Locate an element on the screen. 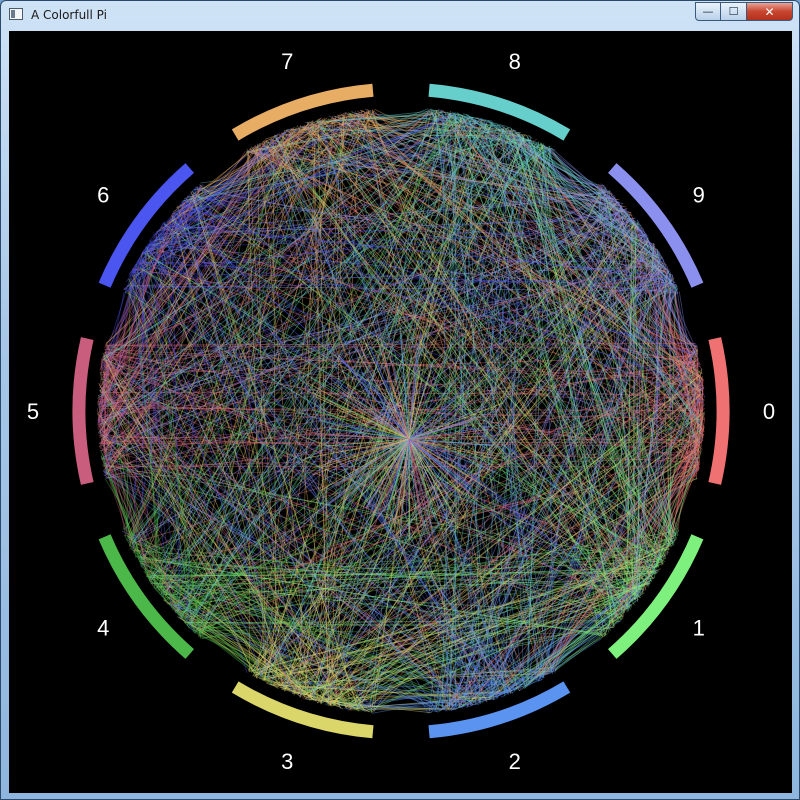  minimize-button: — is located at coordinates (708, 11).